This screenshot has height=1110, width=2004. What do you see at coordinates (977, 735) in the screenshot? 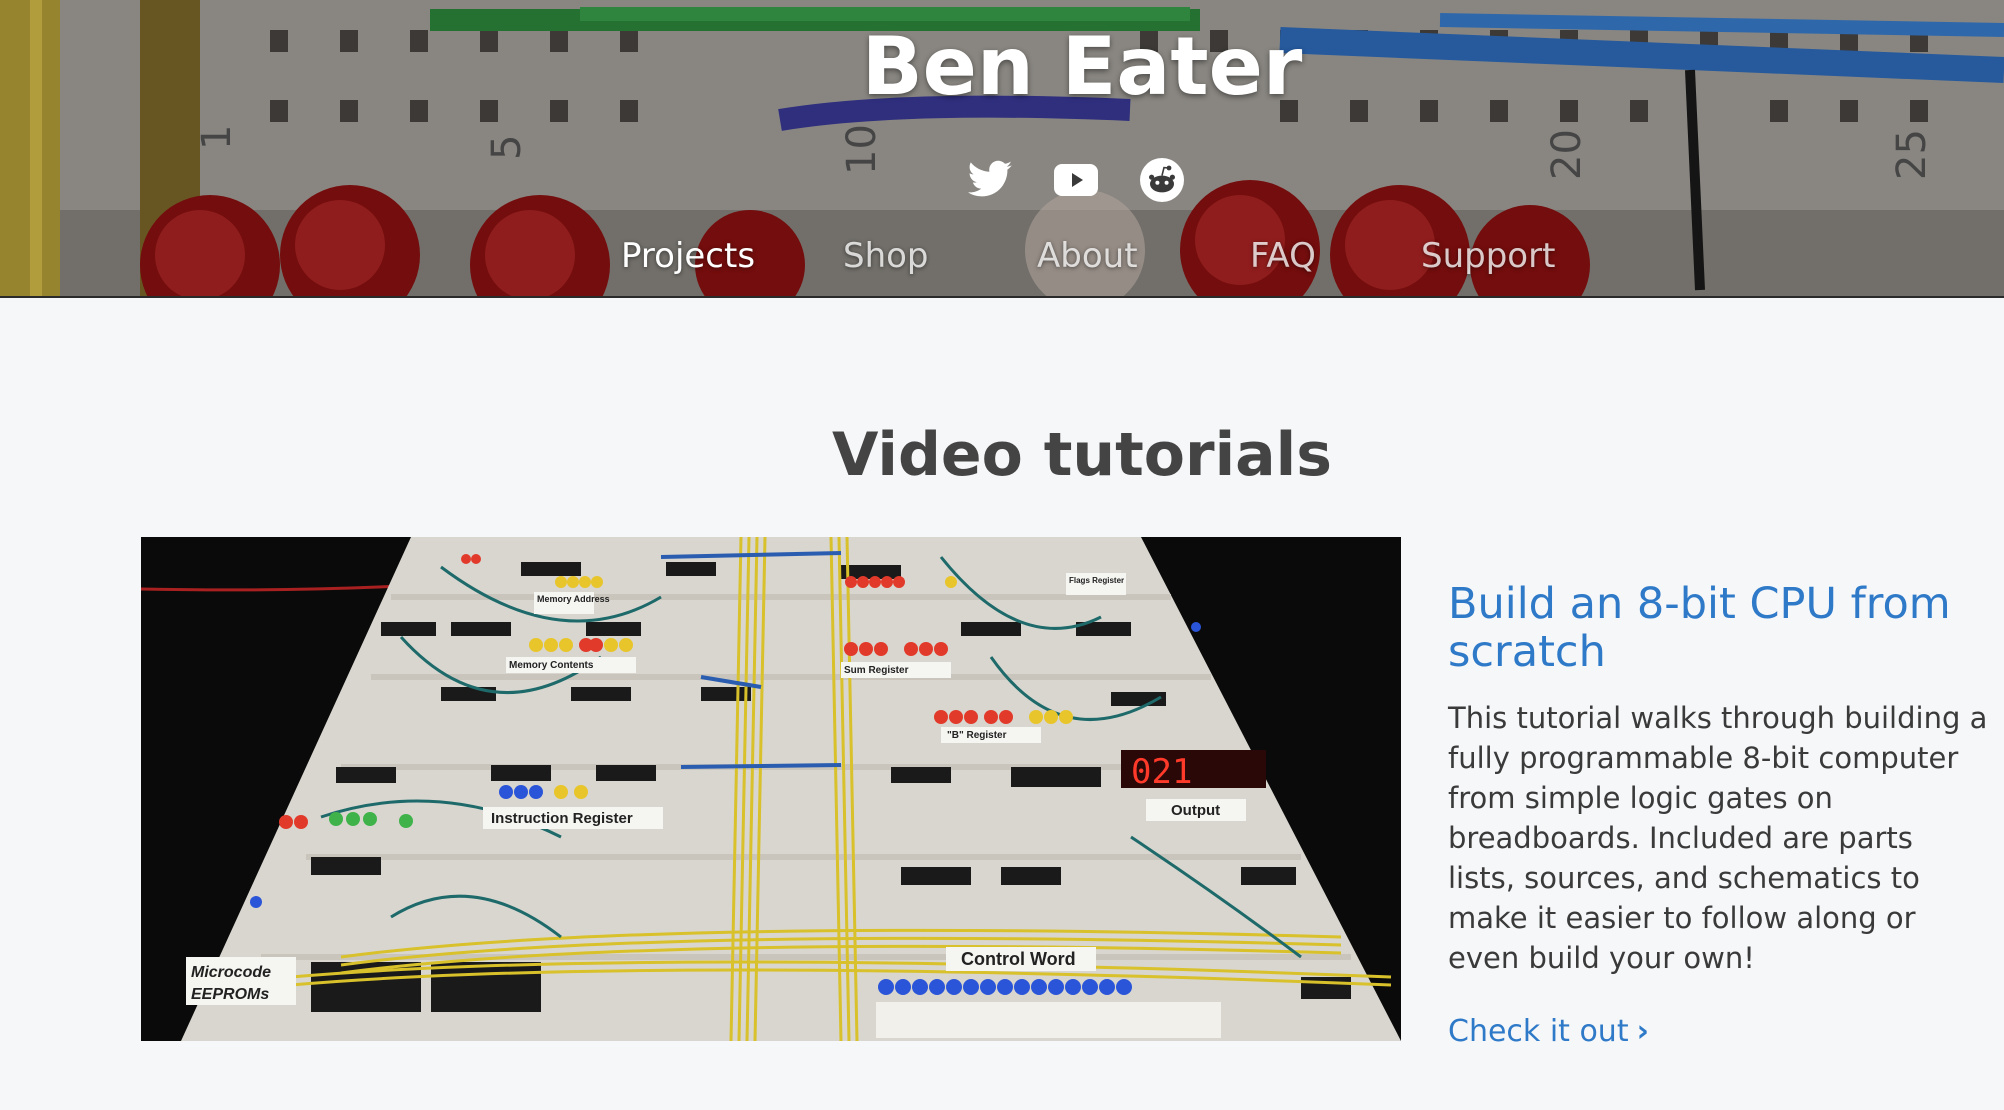
I see `image-label-b-register: "B" Register` at bounding box center [977, 735].